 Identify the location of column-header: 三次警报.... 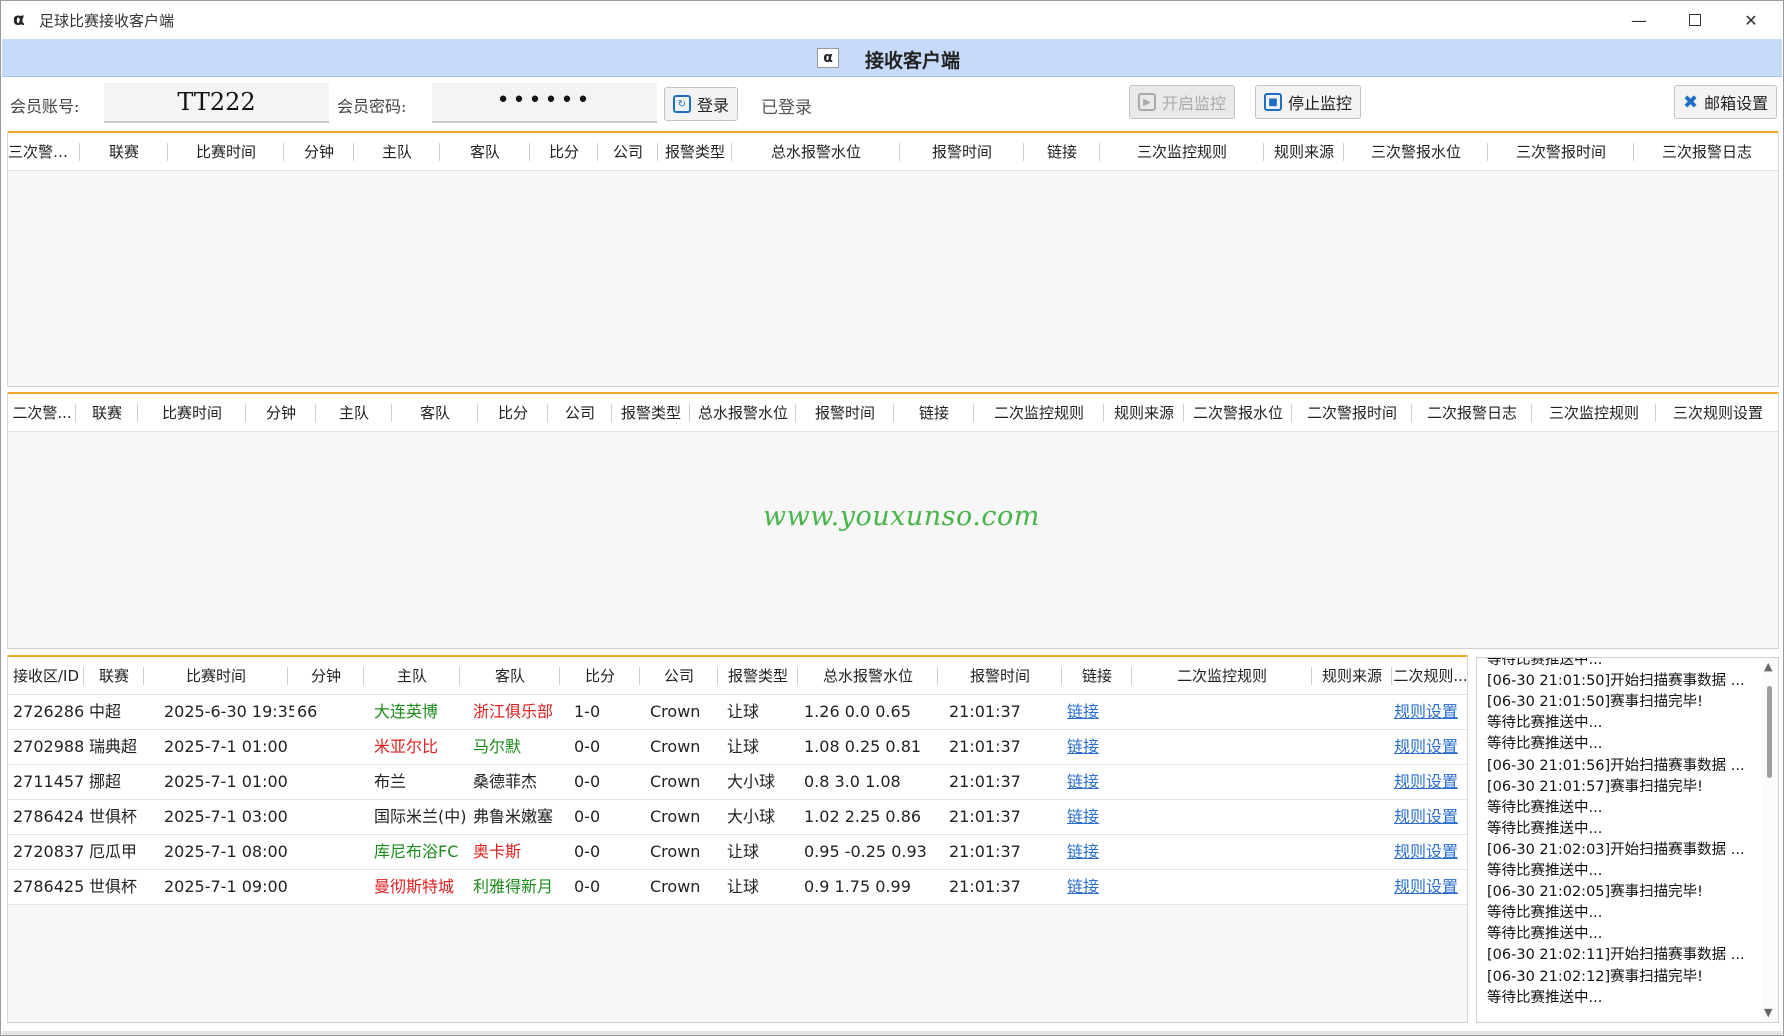
(44, 152).